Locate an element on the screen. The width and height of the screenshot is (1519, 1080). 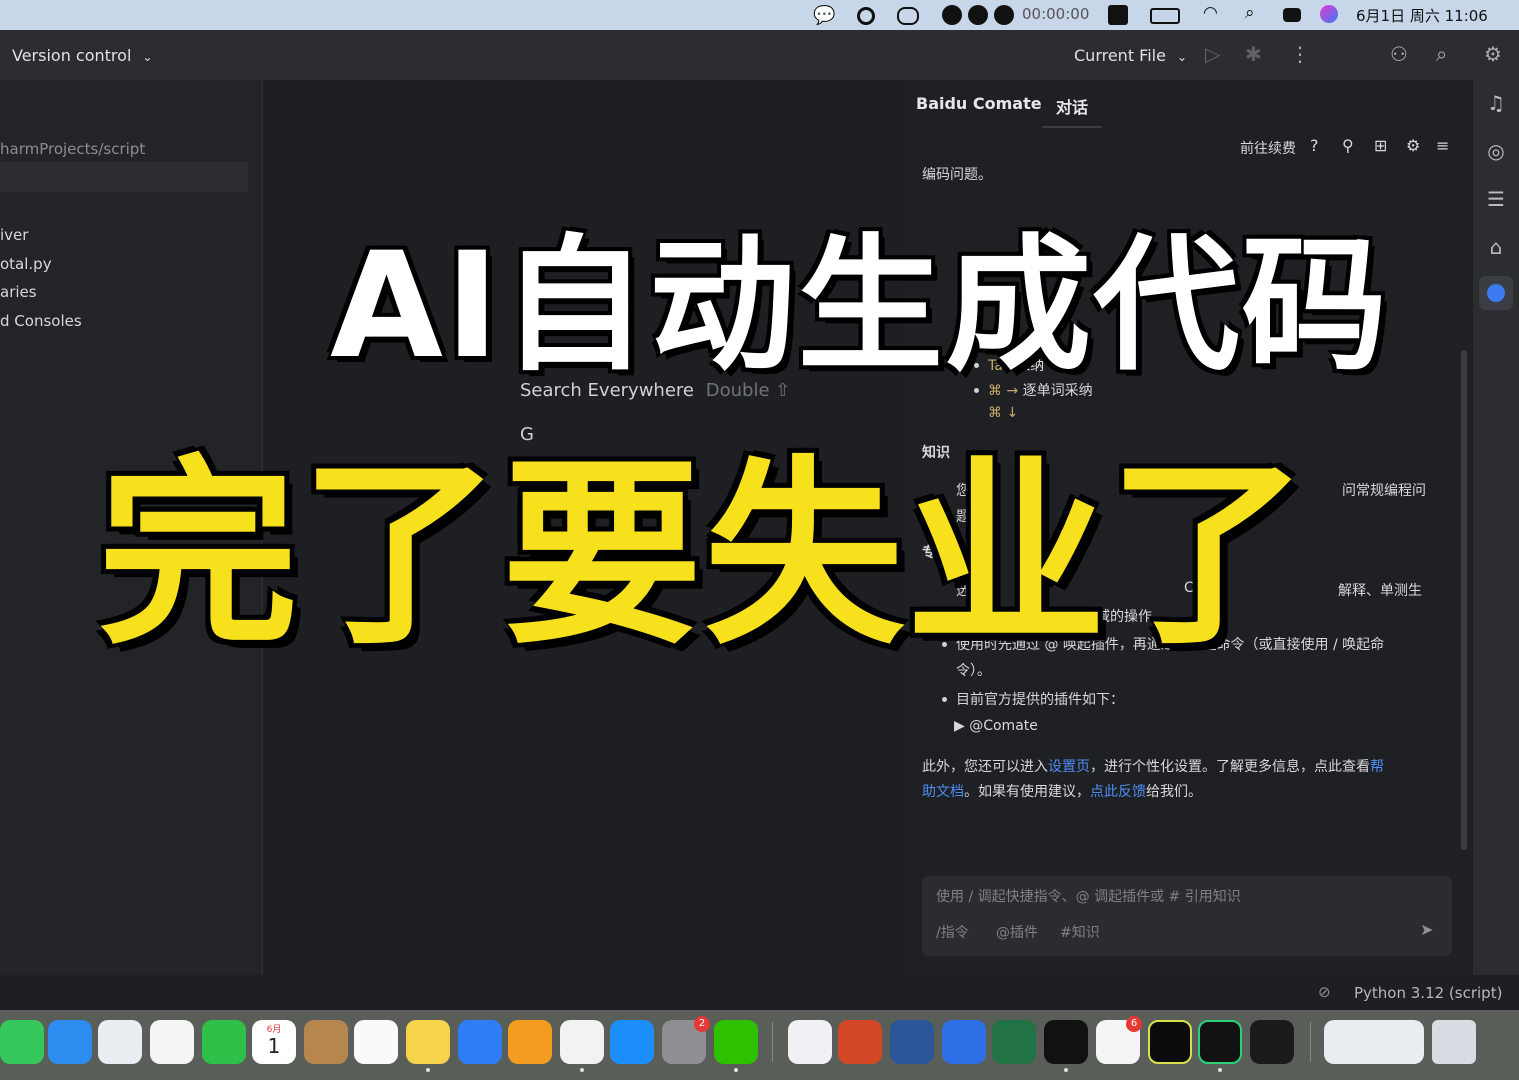
settings-badge: 2 is located at coordinates (702, 1024).